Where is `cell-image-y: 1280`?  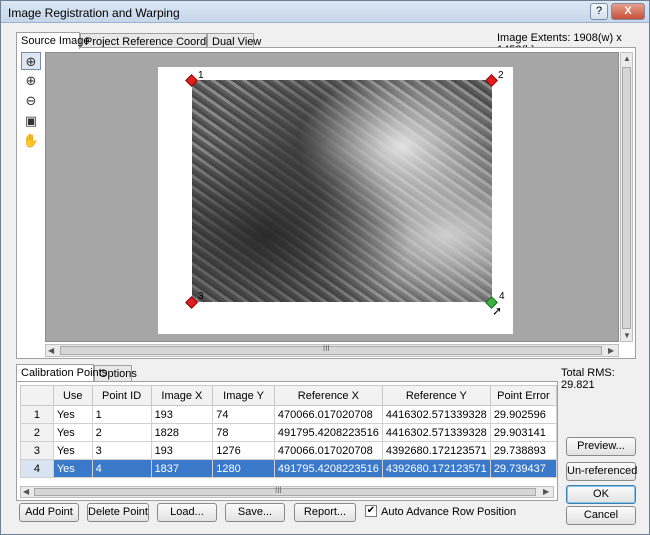
cell-image-y: 1280 is located at coordinates (243, 468).